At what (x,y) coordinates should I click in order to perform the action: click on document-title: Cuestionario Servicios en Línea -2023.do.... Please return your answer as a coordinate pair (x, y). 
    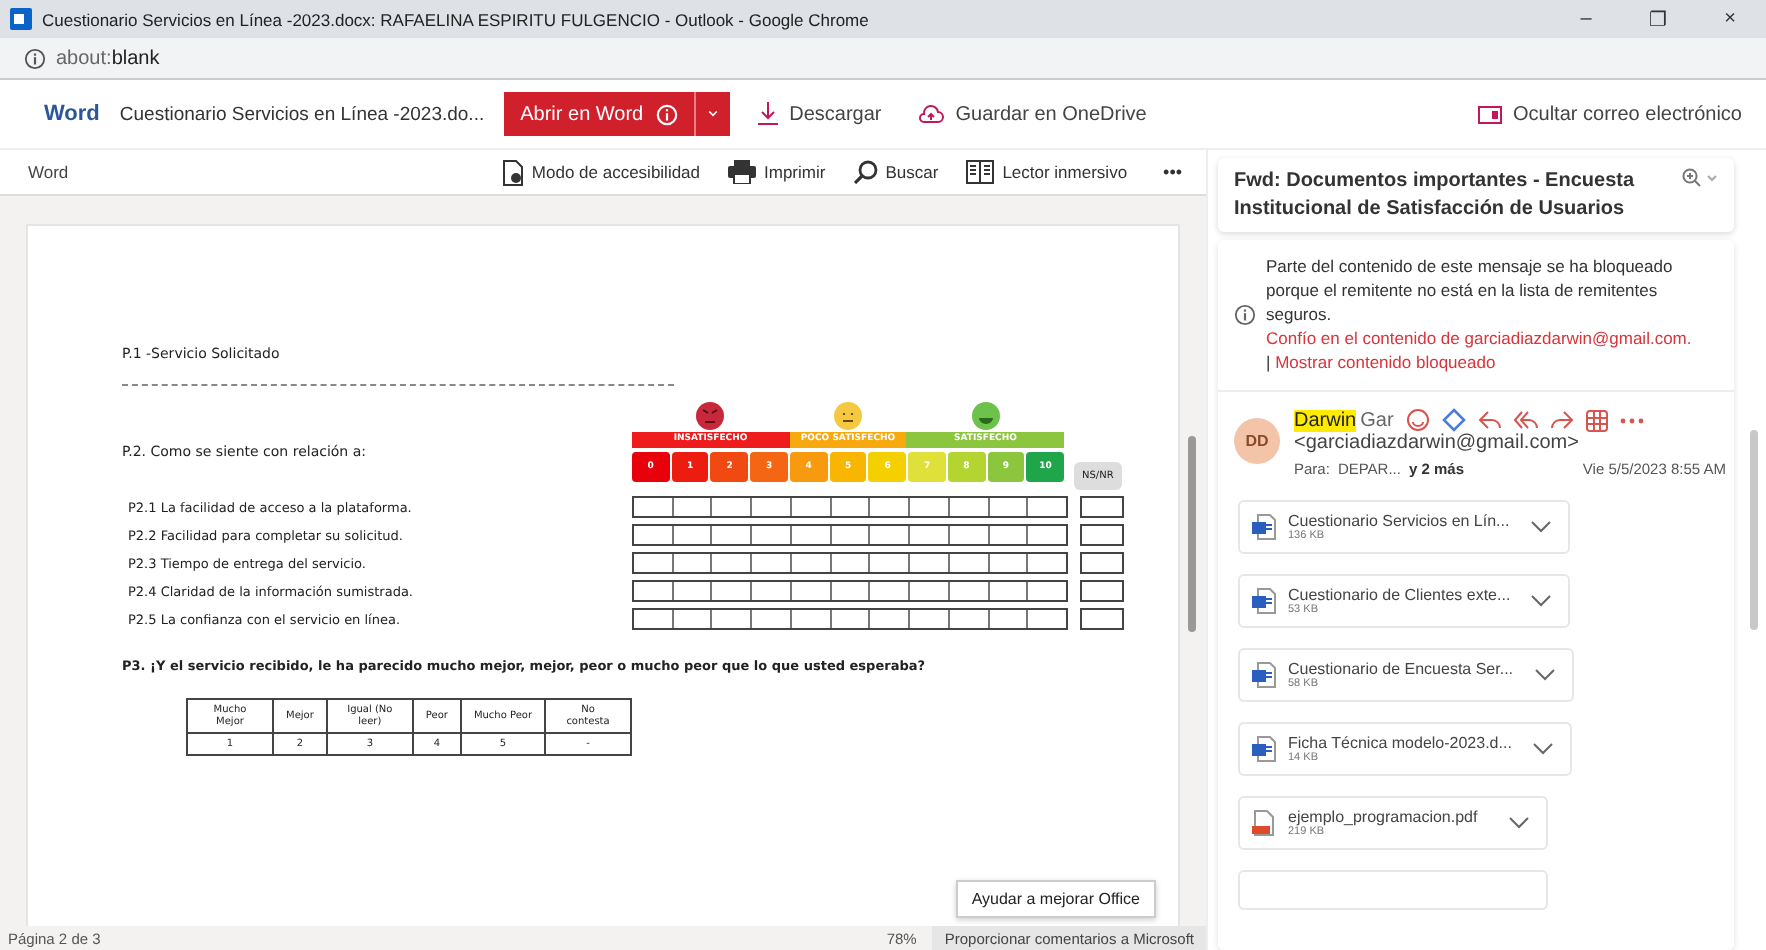
    Looking at the image, I should click on (302, 114).